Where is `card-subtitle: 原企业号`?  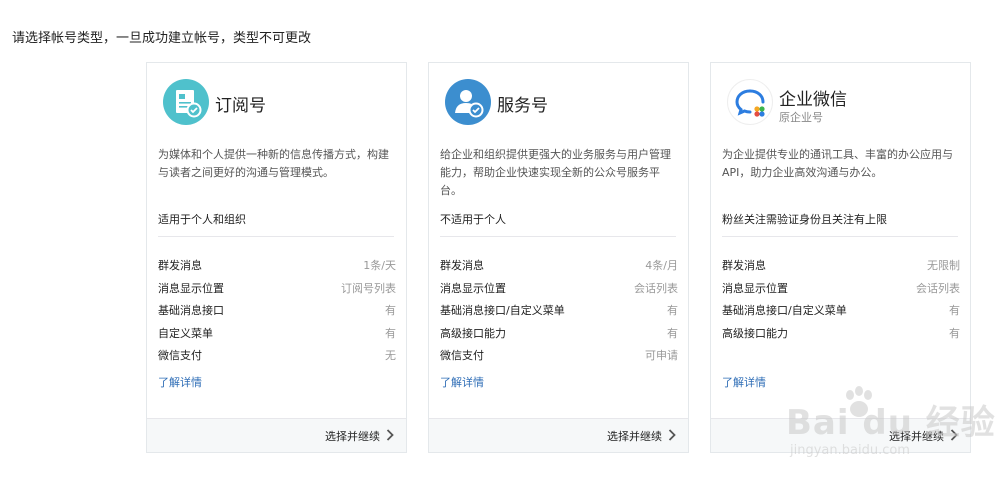 card-subtitle: 原企业号 is located at coordinates (801, 117).